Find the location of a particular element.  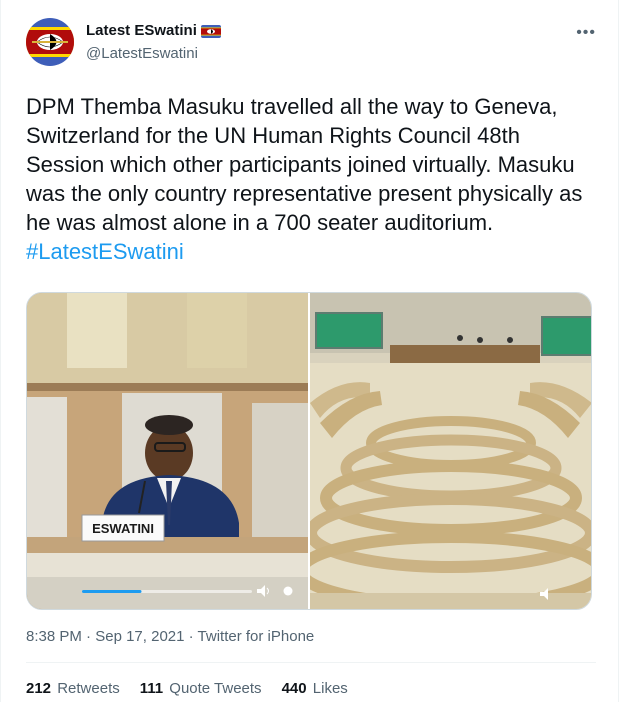

more-icon: ••• is located at coordinates (586, 33).